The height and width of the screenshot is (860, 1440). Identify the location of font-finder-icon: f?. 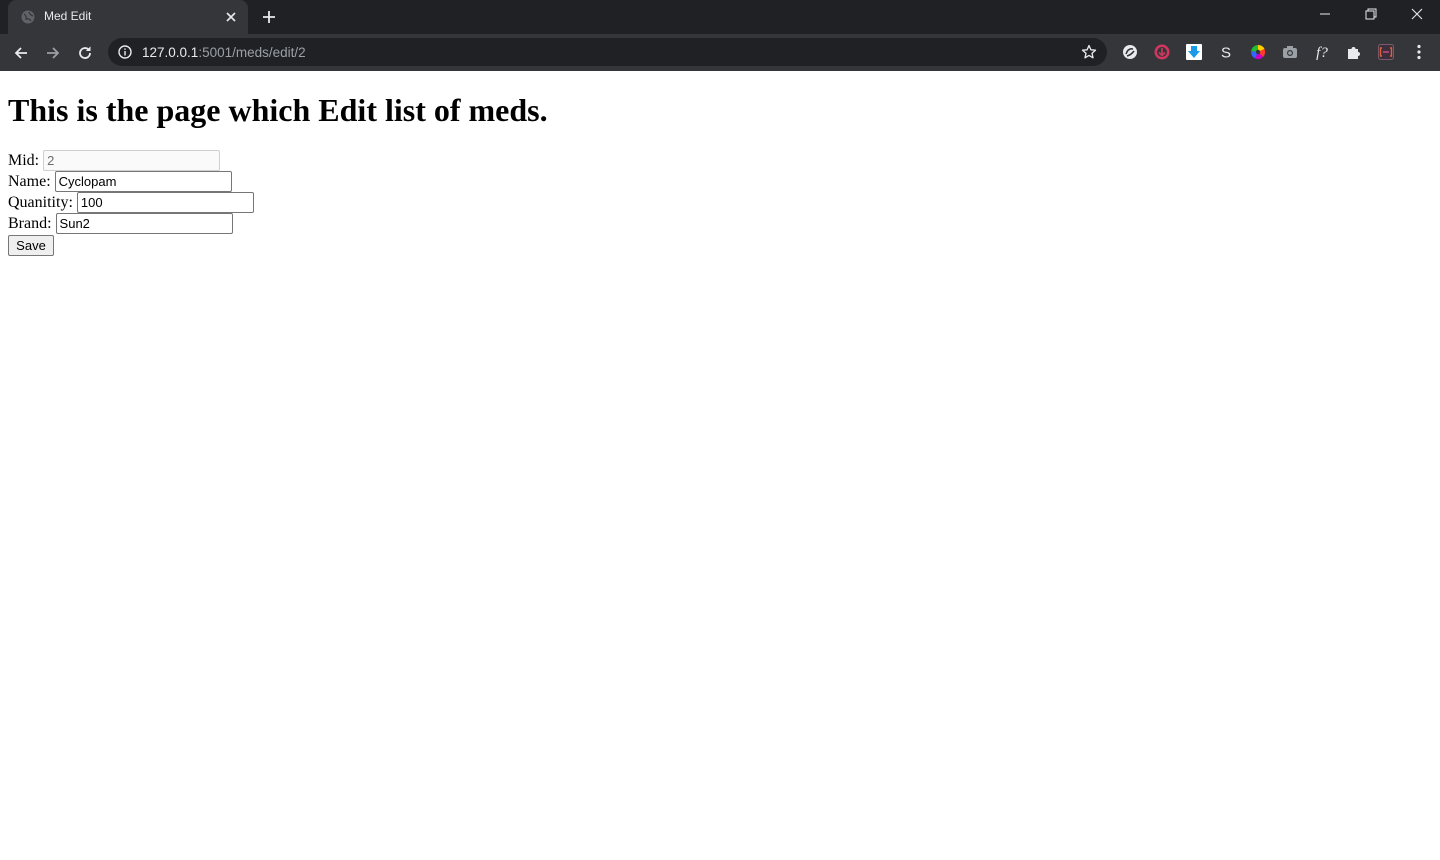
(1322, 52).